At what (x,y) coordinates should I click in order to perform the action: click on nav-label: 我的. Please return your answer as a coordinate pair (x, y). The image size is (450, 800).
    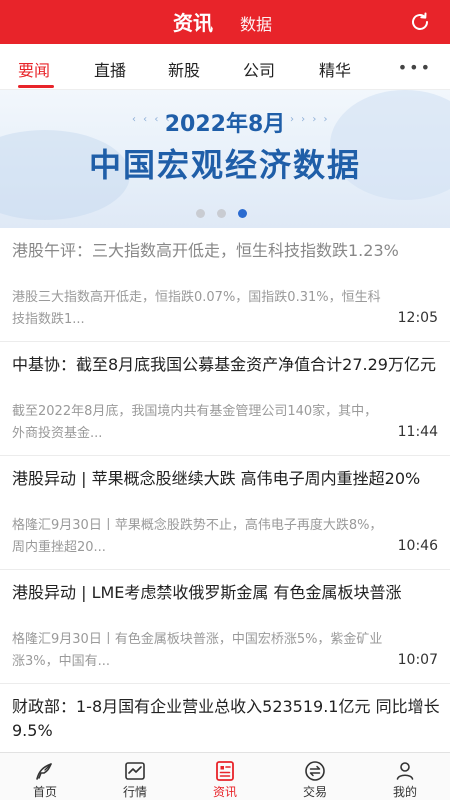
    Looking at the image, I should click on (404, 792).